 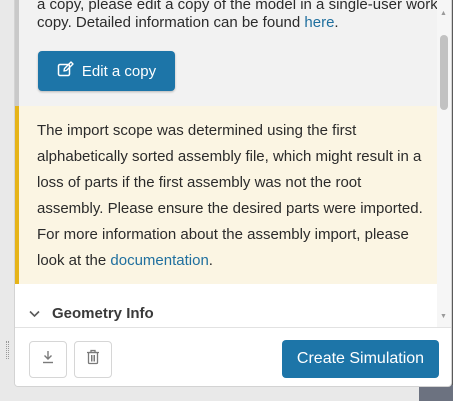 I want to click on download-button, so click(x=48, y=359).